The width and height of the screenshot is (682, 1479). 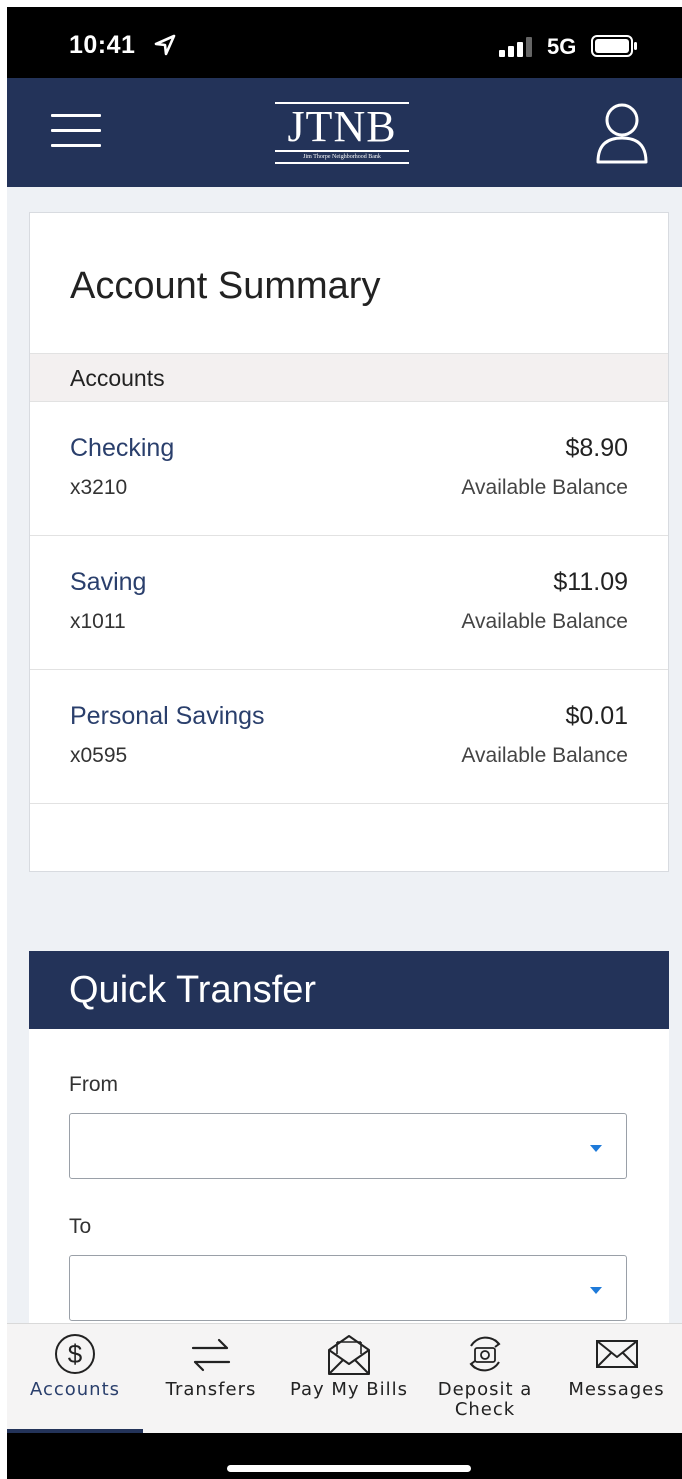 What do you see at coordinates (349, 469) in the screenshot?
I see `account-row-checking: Checking x3210 $8.90 Available Balance` at bounding box center [349, 469].